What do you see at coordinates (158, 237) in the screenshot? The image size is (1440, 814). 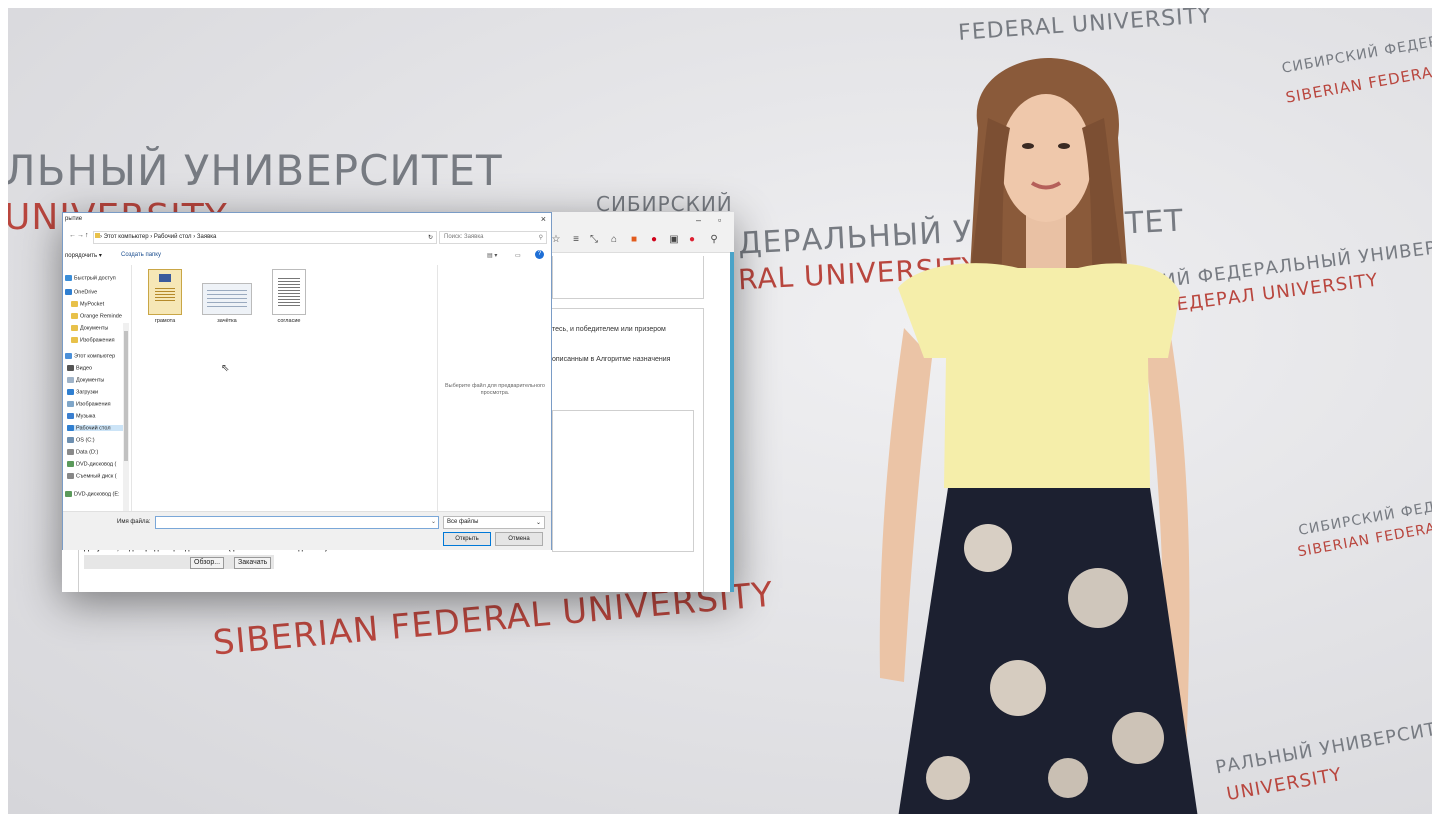 I see `address-path-text: › Этот компьютер › Рабочий стол › Заявка` at bounding box center [158, 237].